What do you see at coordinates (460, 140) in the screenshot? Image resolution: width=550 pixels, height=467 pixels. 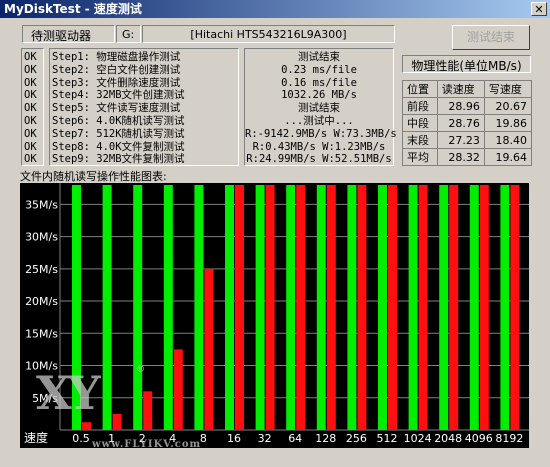 I see `performance-read: 27.23` at bounding box center [460, 140].